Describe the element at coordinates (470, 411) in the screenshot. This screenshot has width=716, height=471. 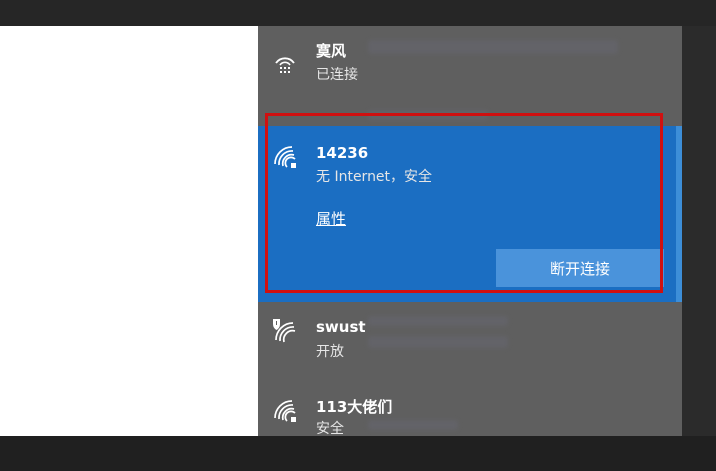
I see `network-item-113: 113大佬们 安全` at that location.